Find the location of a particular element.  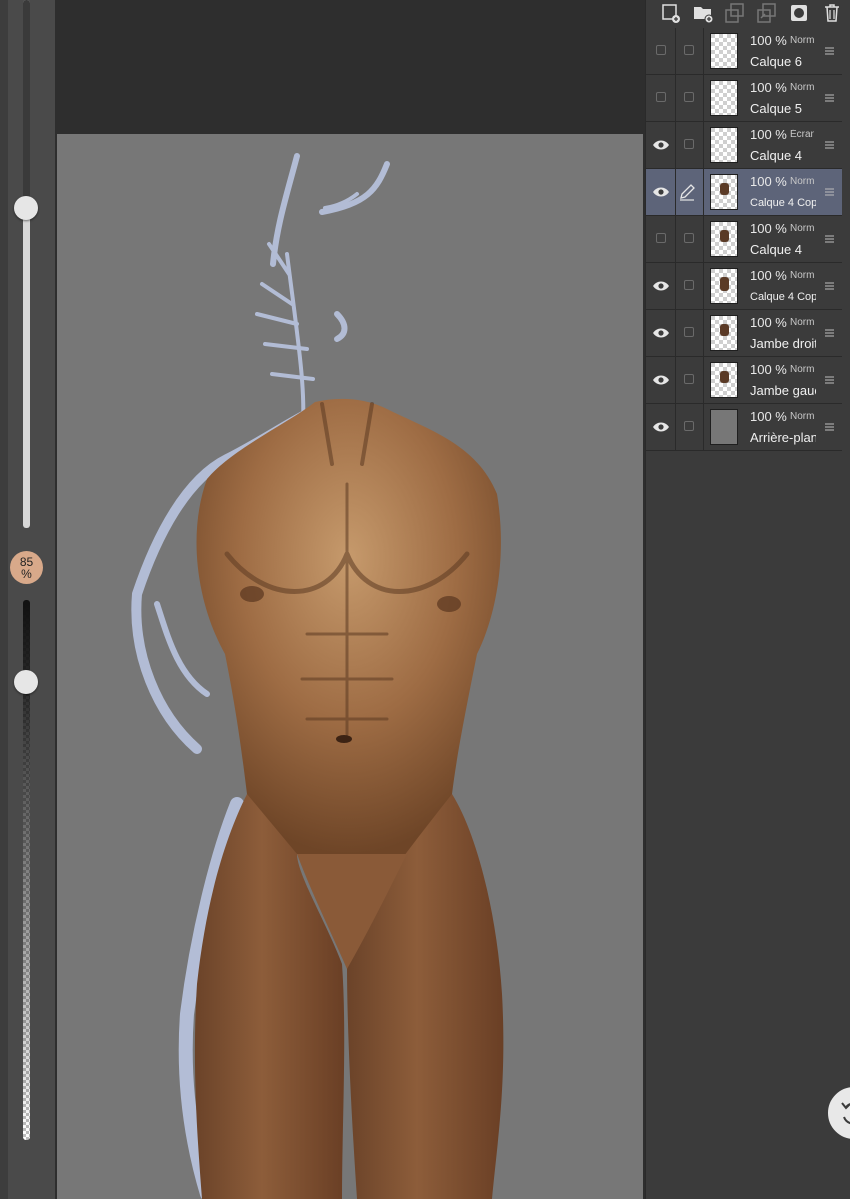

left-edge is located at coordinates (4, 599).